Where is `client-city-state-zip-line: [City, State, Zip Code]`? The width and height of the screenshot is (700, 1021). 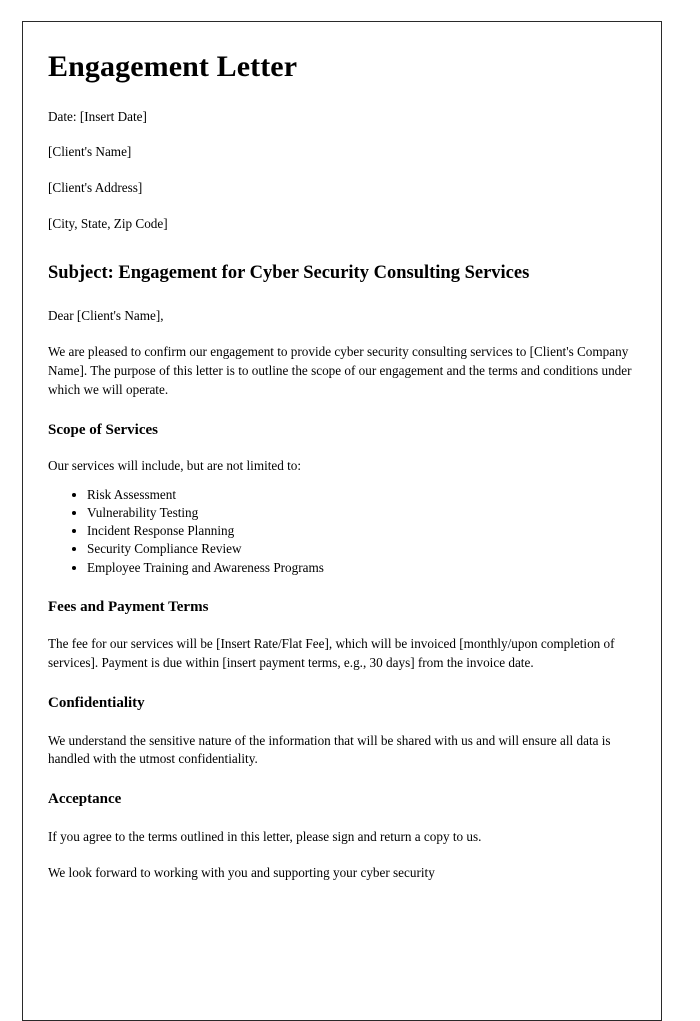
client-city-state-zip-line: [City, State, Zip Code] is located at coordinates (108, 224).